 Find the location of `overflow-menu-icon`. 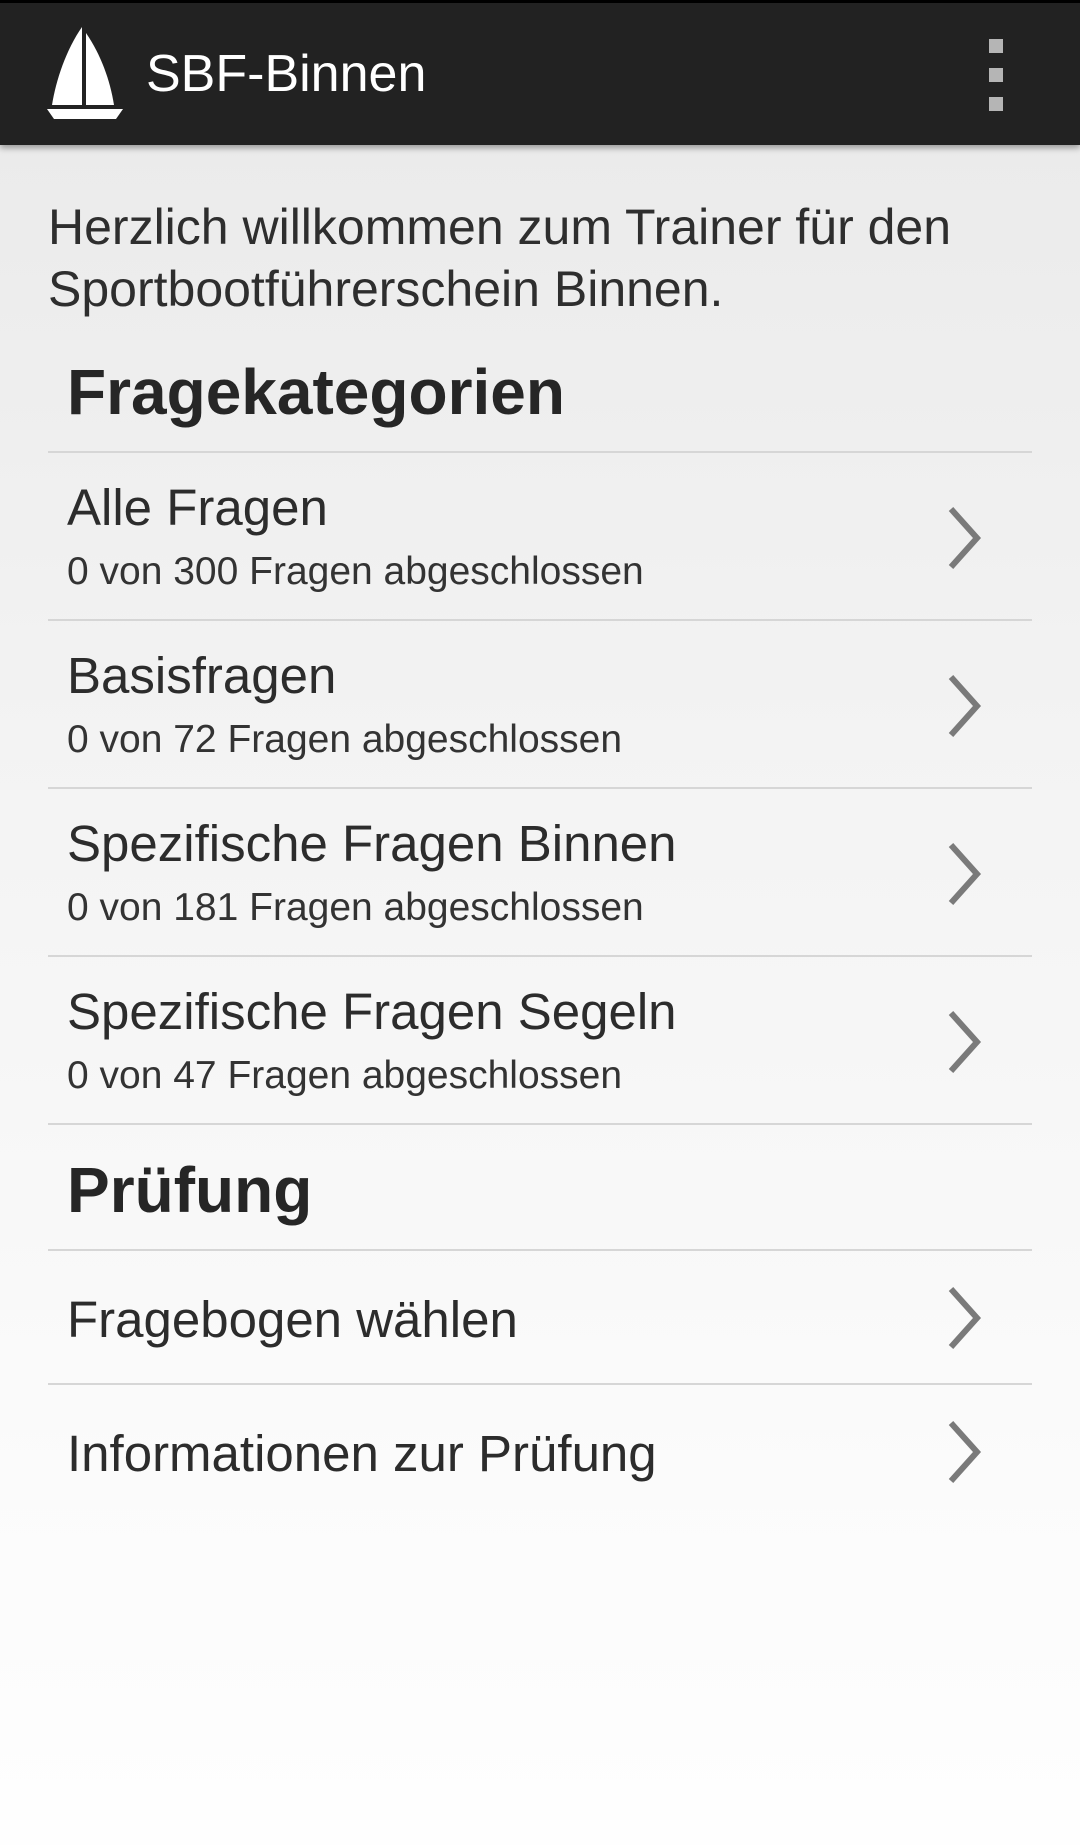

overflow-menu-icon is located at coordinates (996, 75).